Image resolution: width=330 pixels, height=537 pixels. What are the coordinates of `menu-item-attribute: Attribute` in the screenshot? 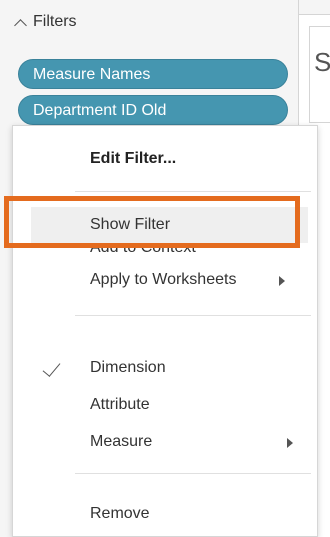 It's located at (165, 405).